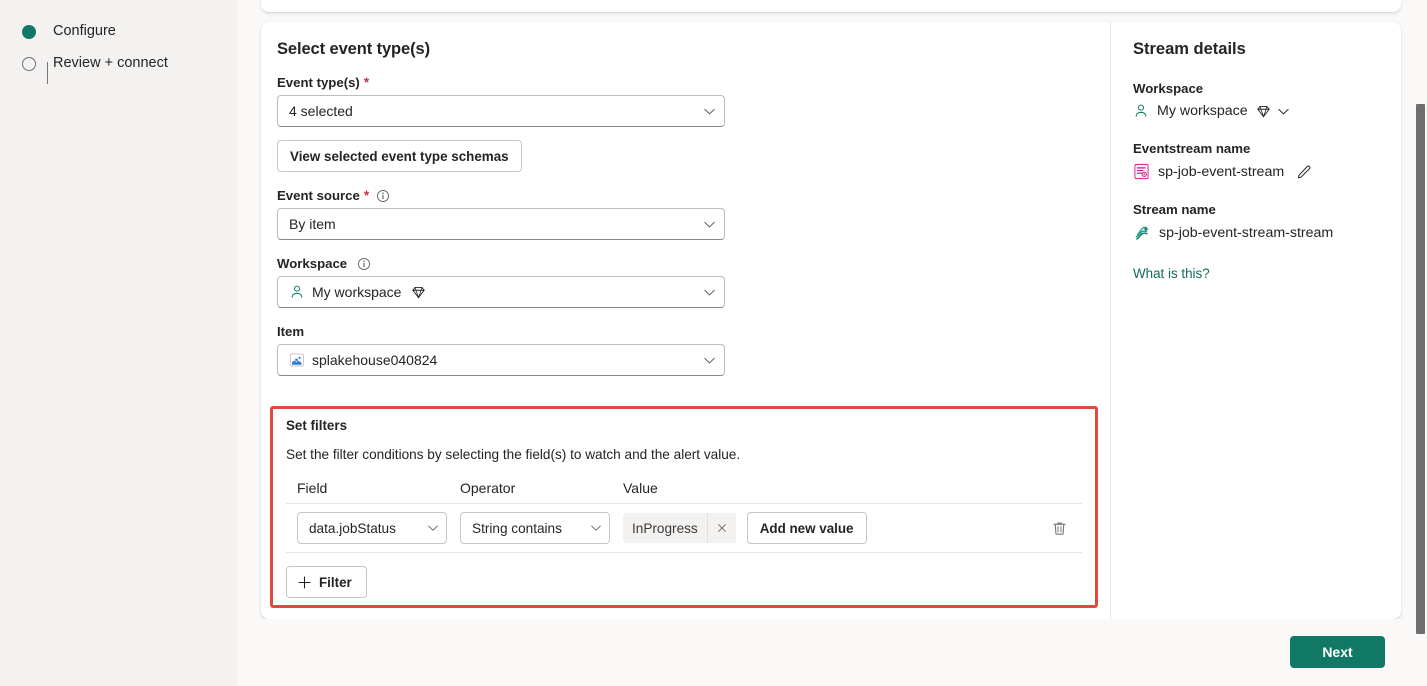  I want to click on add-filter-label: Filter, so click(335, 582).